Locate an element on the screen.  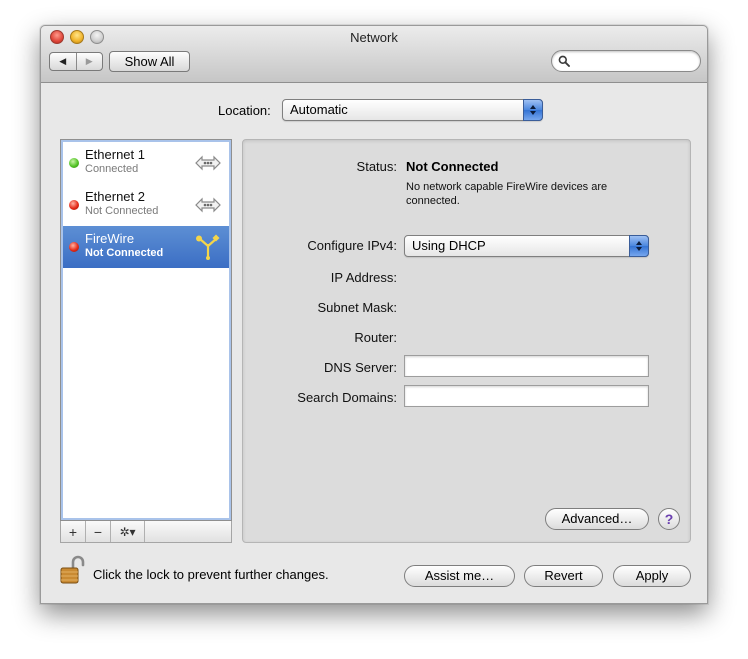
back-button: ◀ is located at coordinates (63, 61).